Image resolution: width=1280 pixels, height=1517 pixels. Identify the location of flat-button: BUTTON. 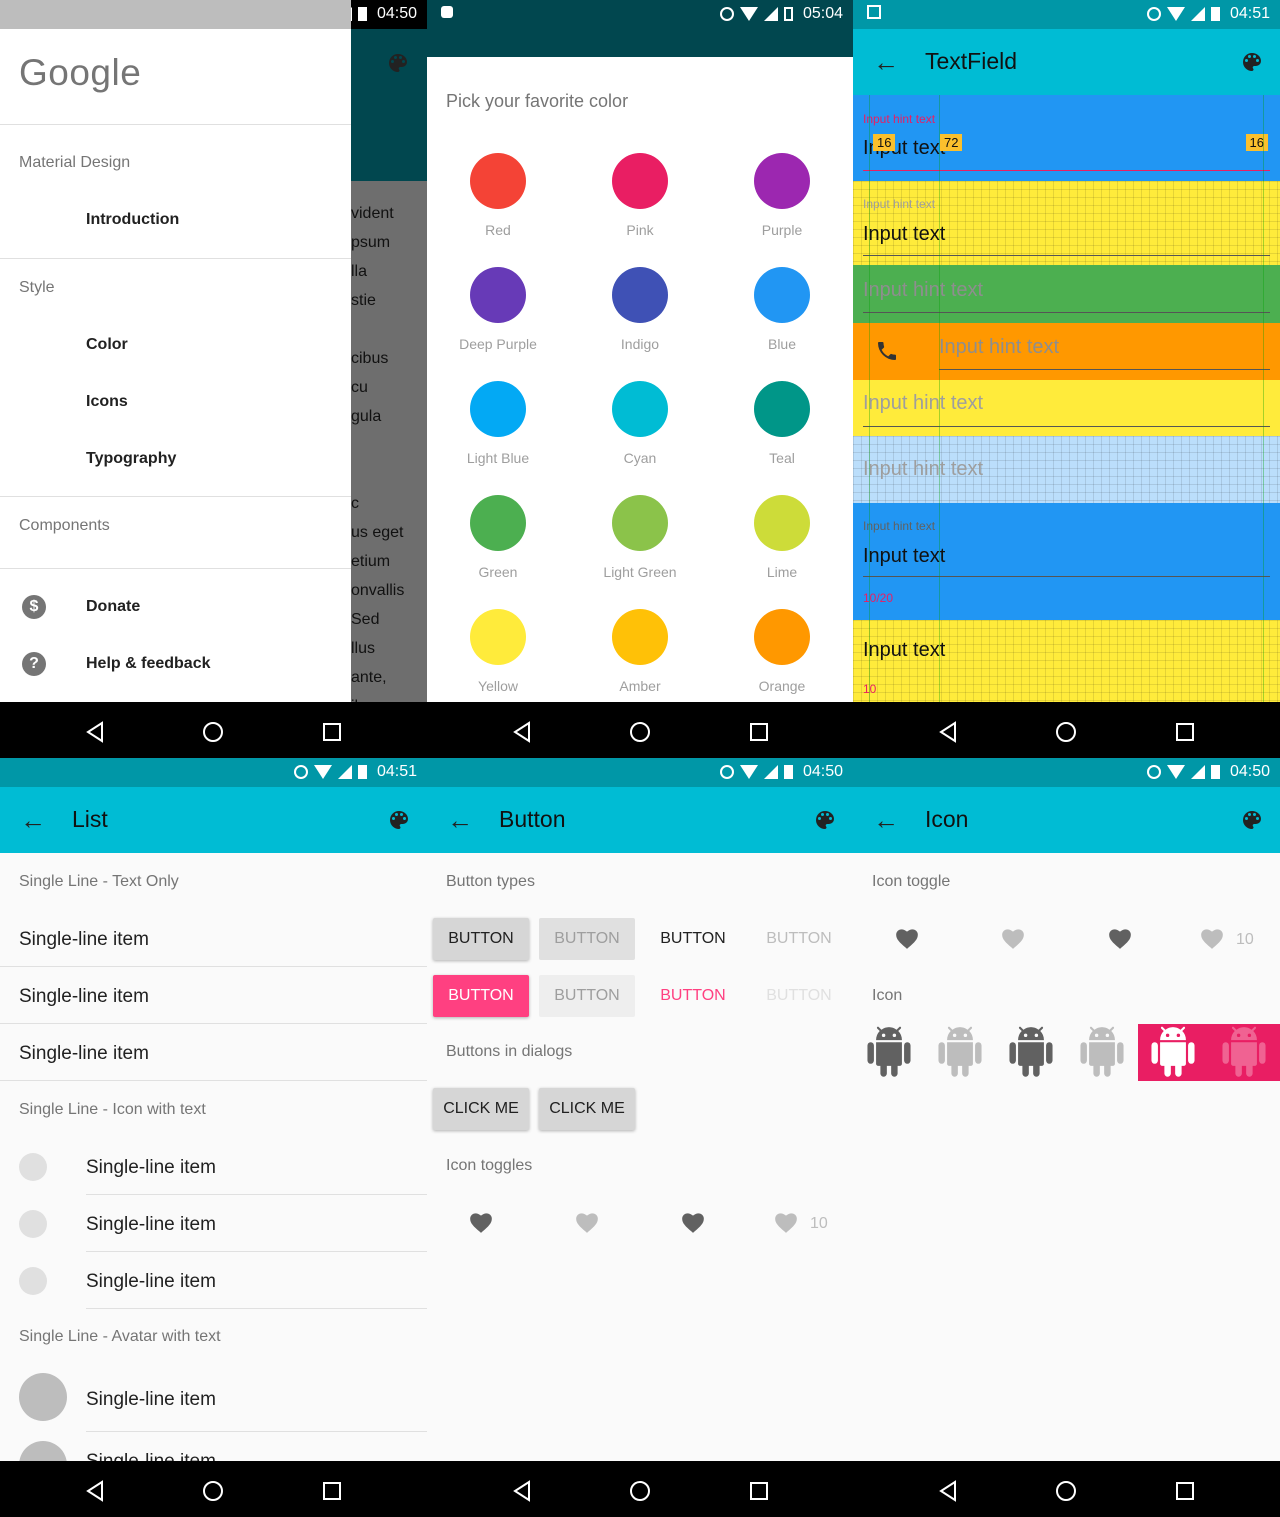
(693, 939).